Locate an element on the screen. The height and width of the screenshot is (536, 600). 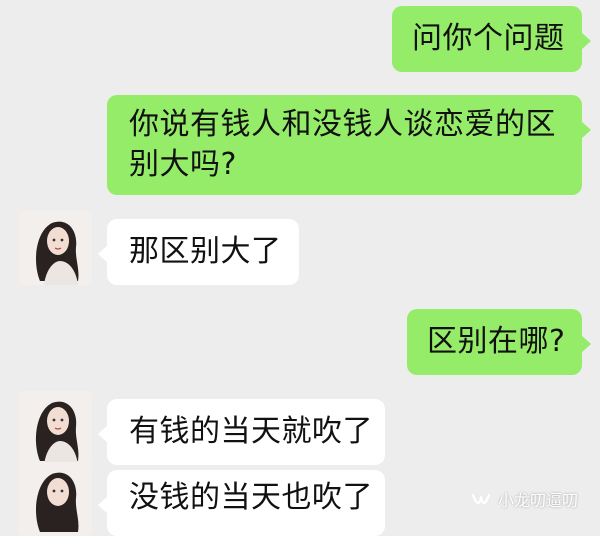
message-text: 你说有钱人和没钱人谈恋爱的区别大吗? is located at coordinates (342, 144).